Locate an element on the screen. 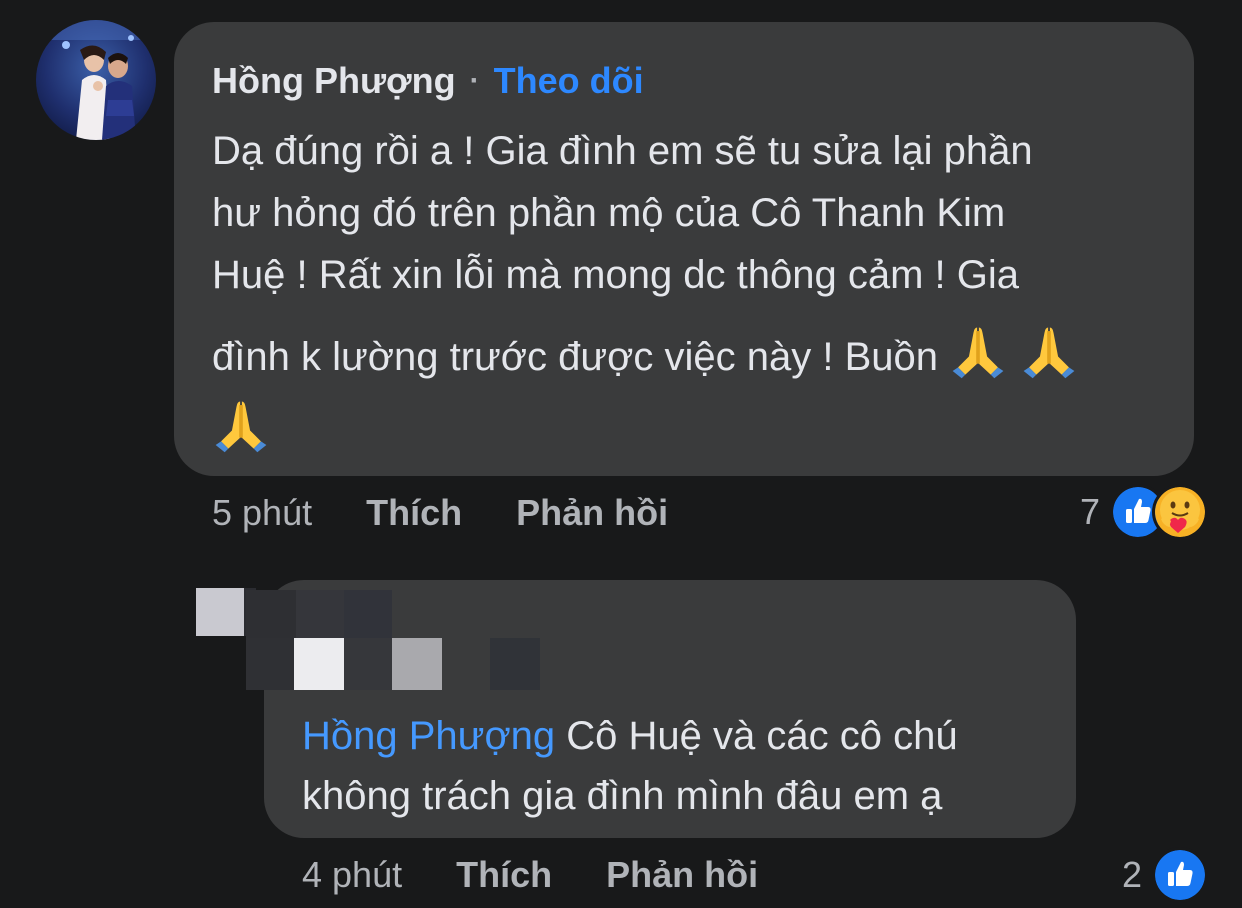  care-icon is located at coordinates (1180, 512).